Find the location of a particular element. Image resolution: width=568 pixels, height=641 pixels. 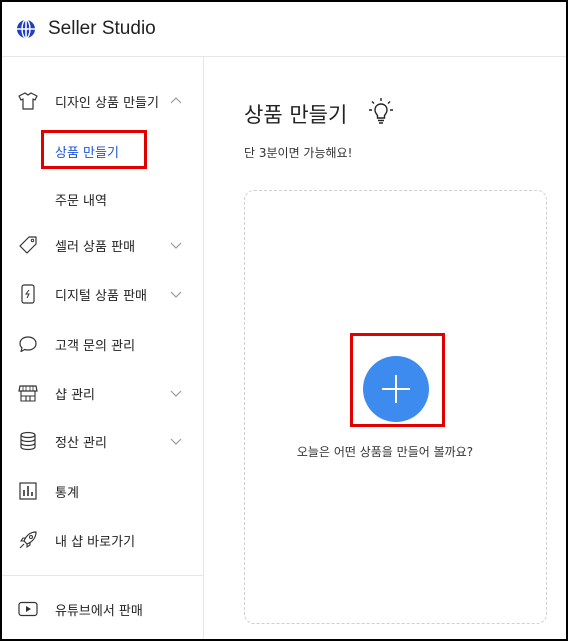

sidebar-item-label: 정산 관리 is located at coordinates (81, 443).